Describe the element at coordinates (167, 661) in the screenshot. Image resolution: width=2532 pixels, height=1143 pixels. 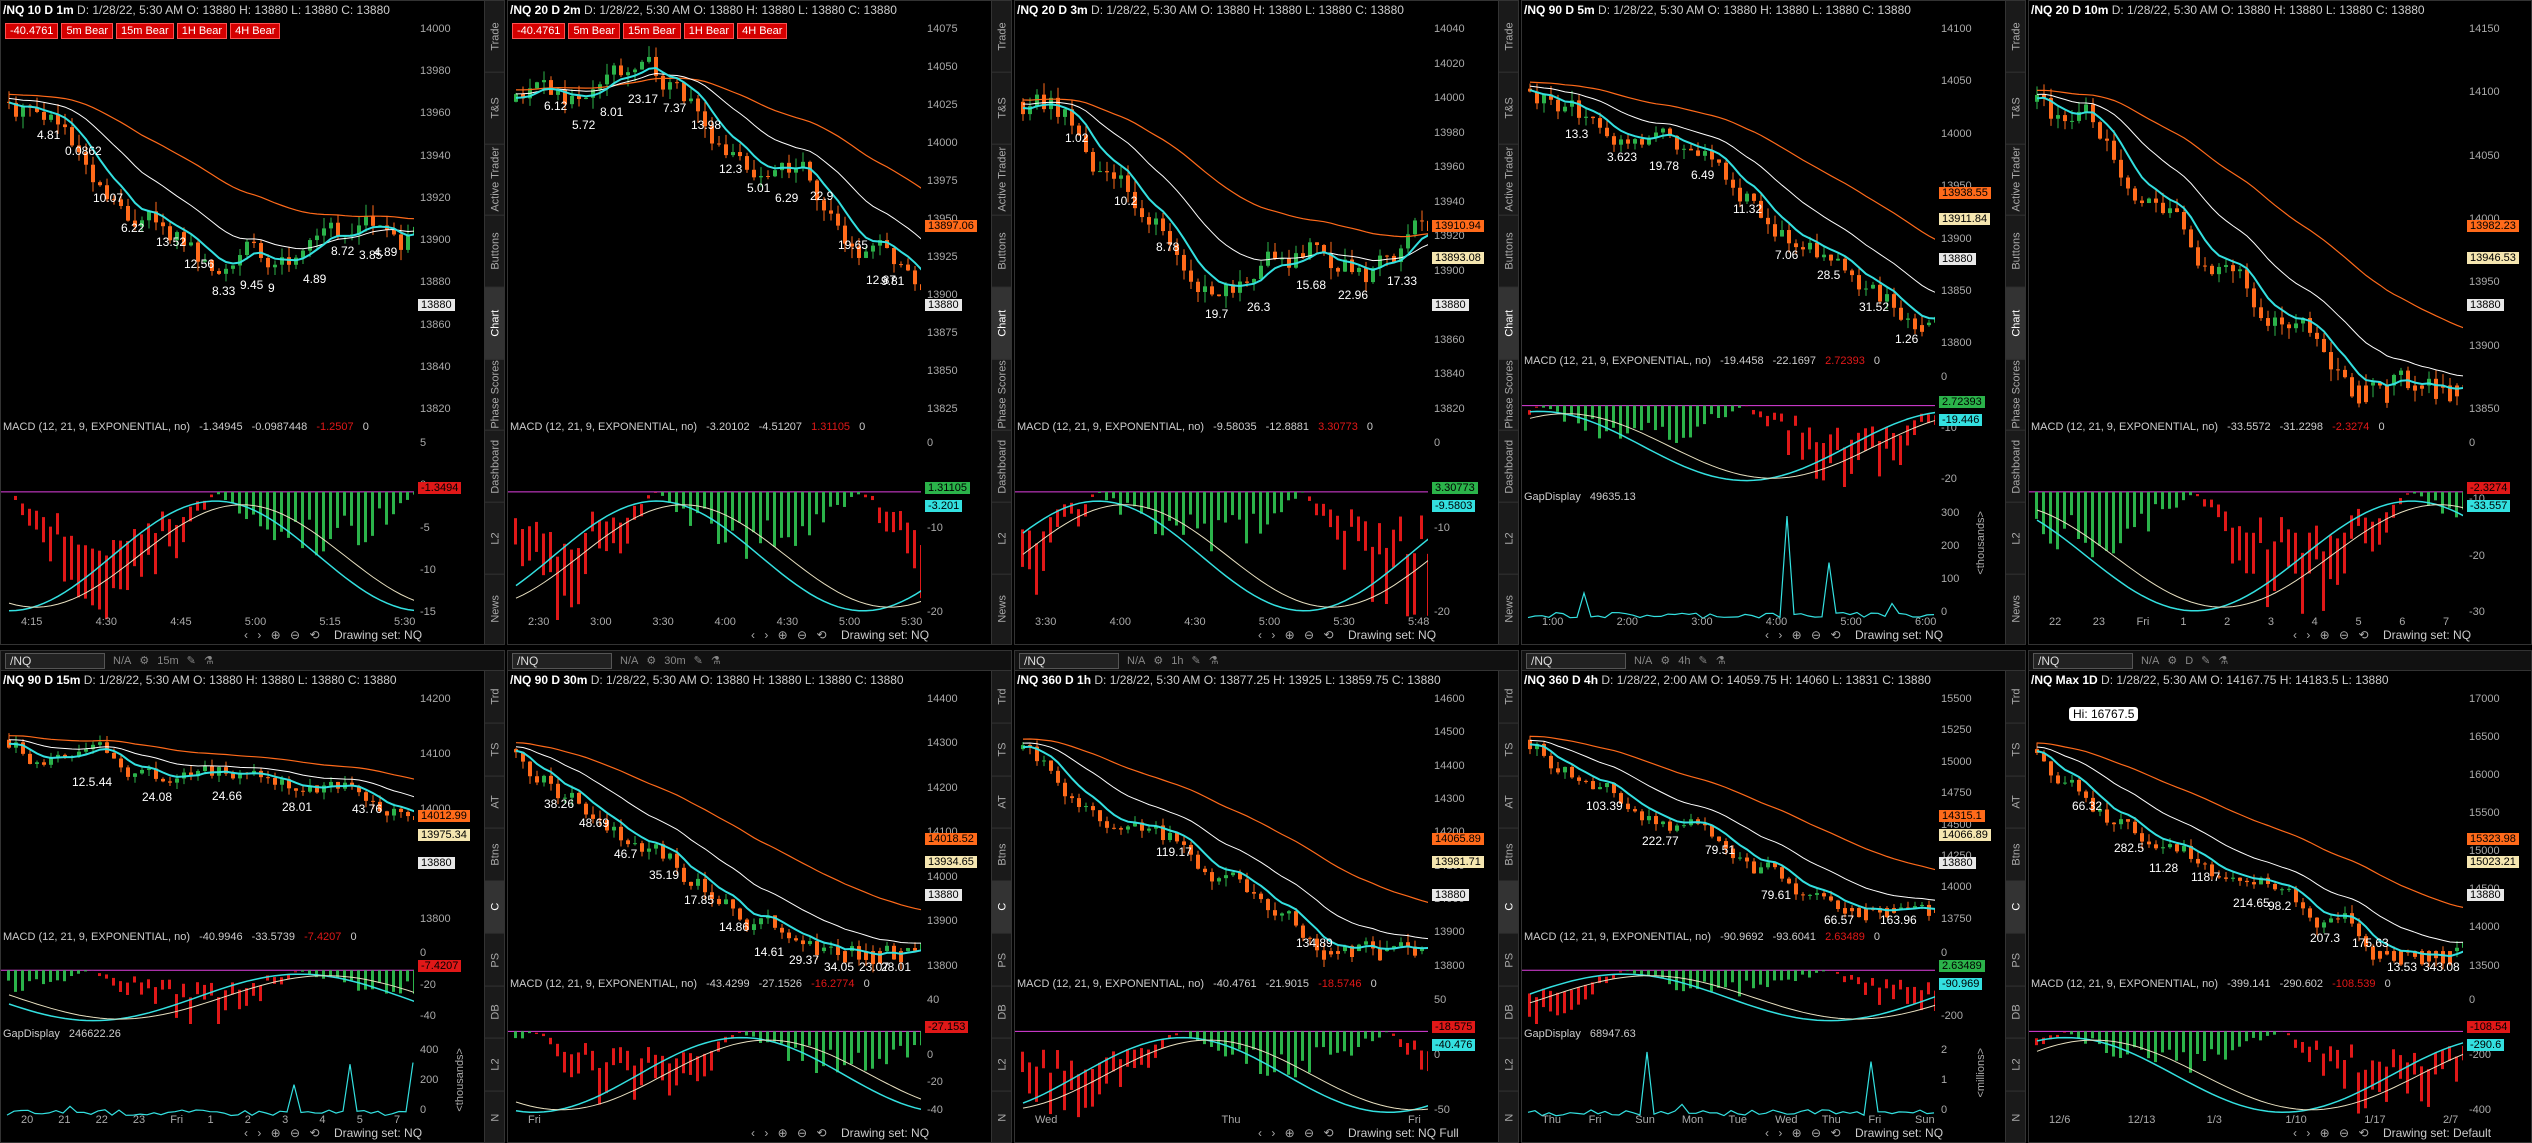
I see `period-selector: 15m` at that location.